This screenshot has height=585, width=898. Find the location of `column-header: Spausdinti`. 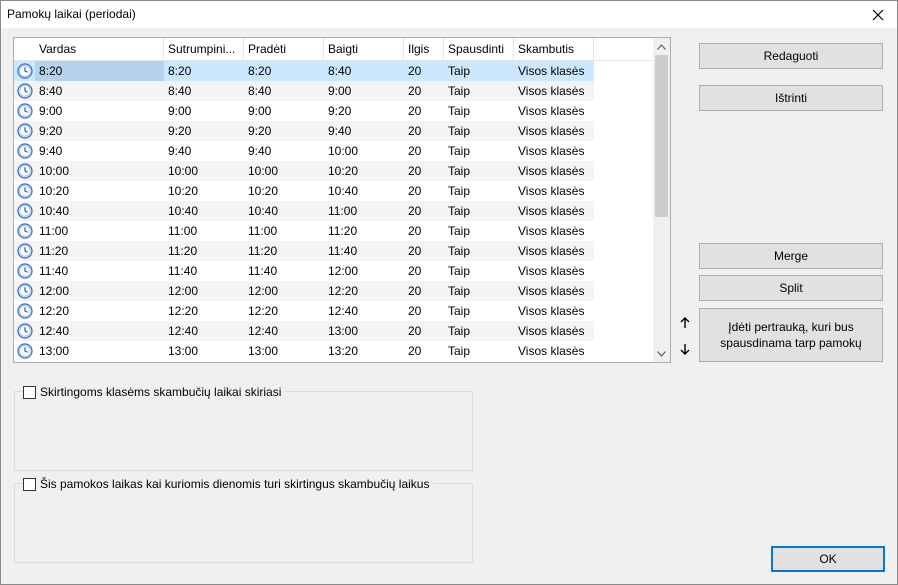

column-header: Spausdinti is located at coordinates (479, 49).